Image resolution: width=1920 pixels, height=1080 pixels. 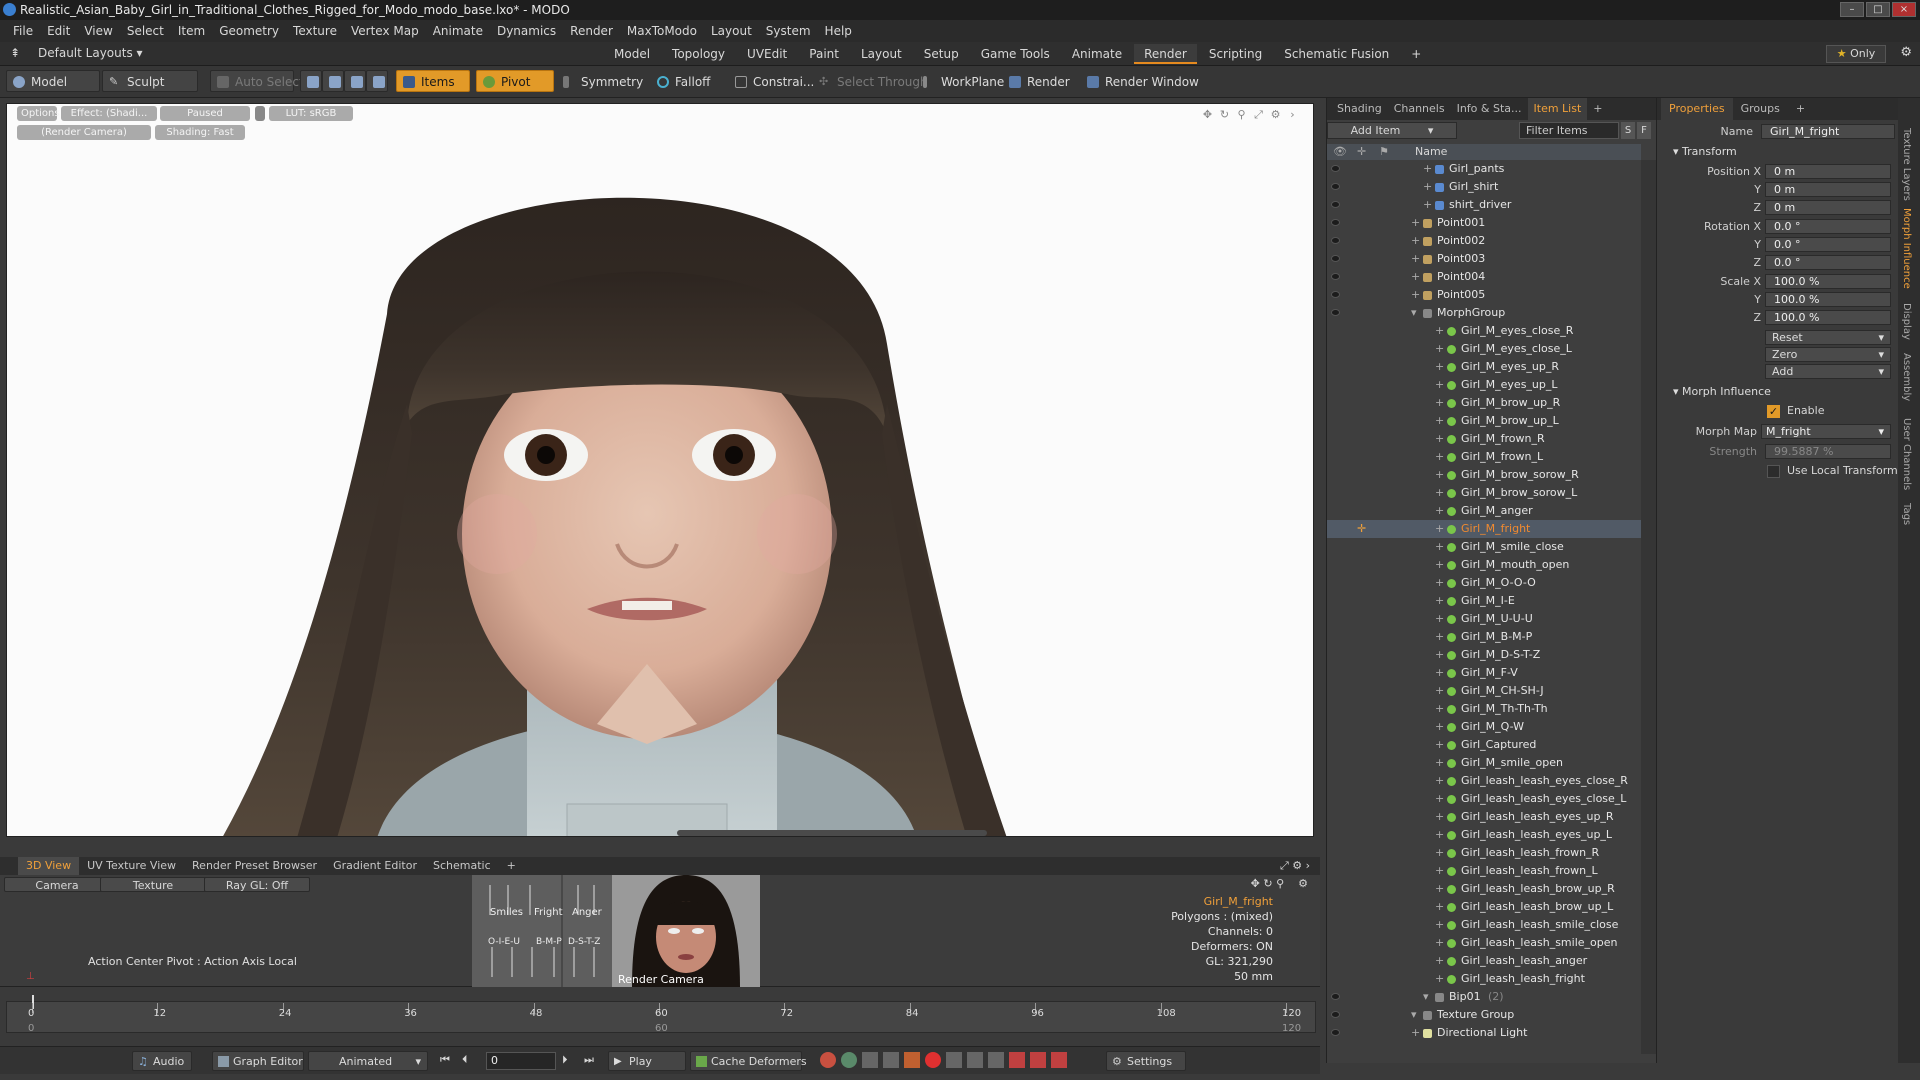 I want to click on item-list-row: + Girl_M_Th-Th-Th, so click(x=1484, y=709).